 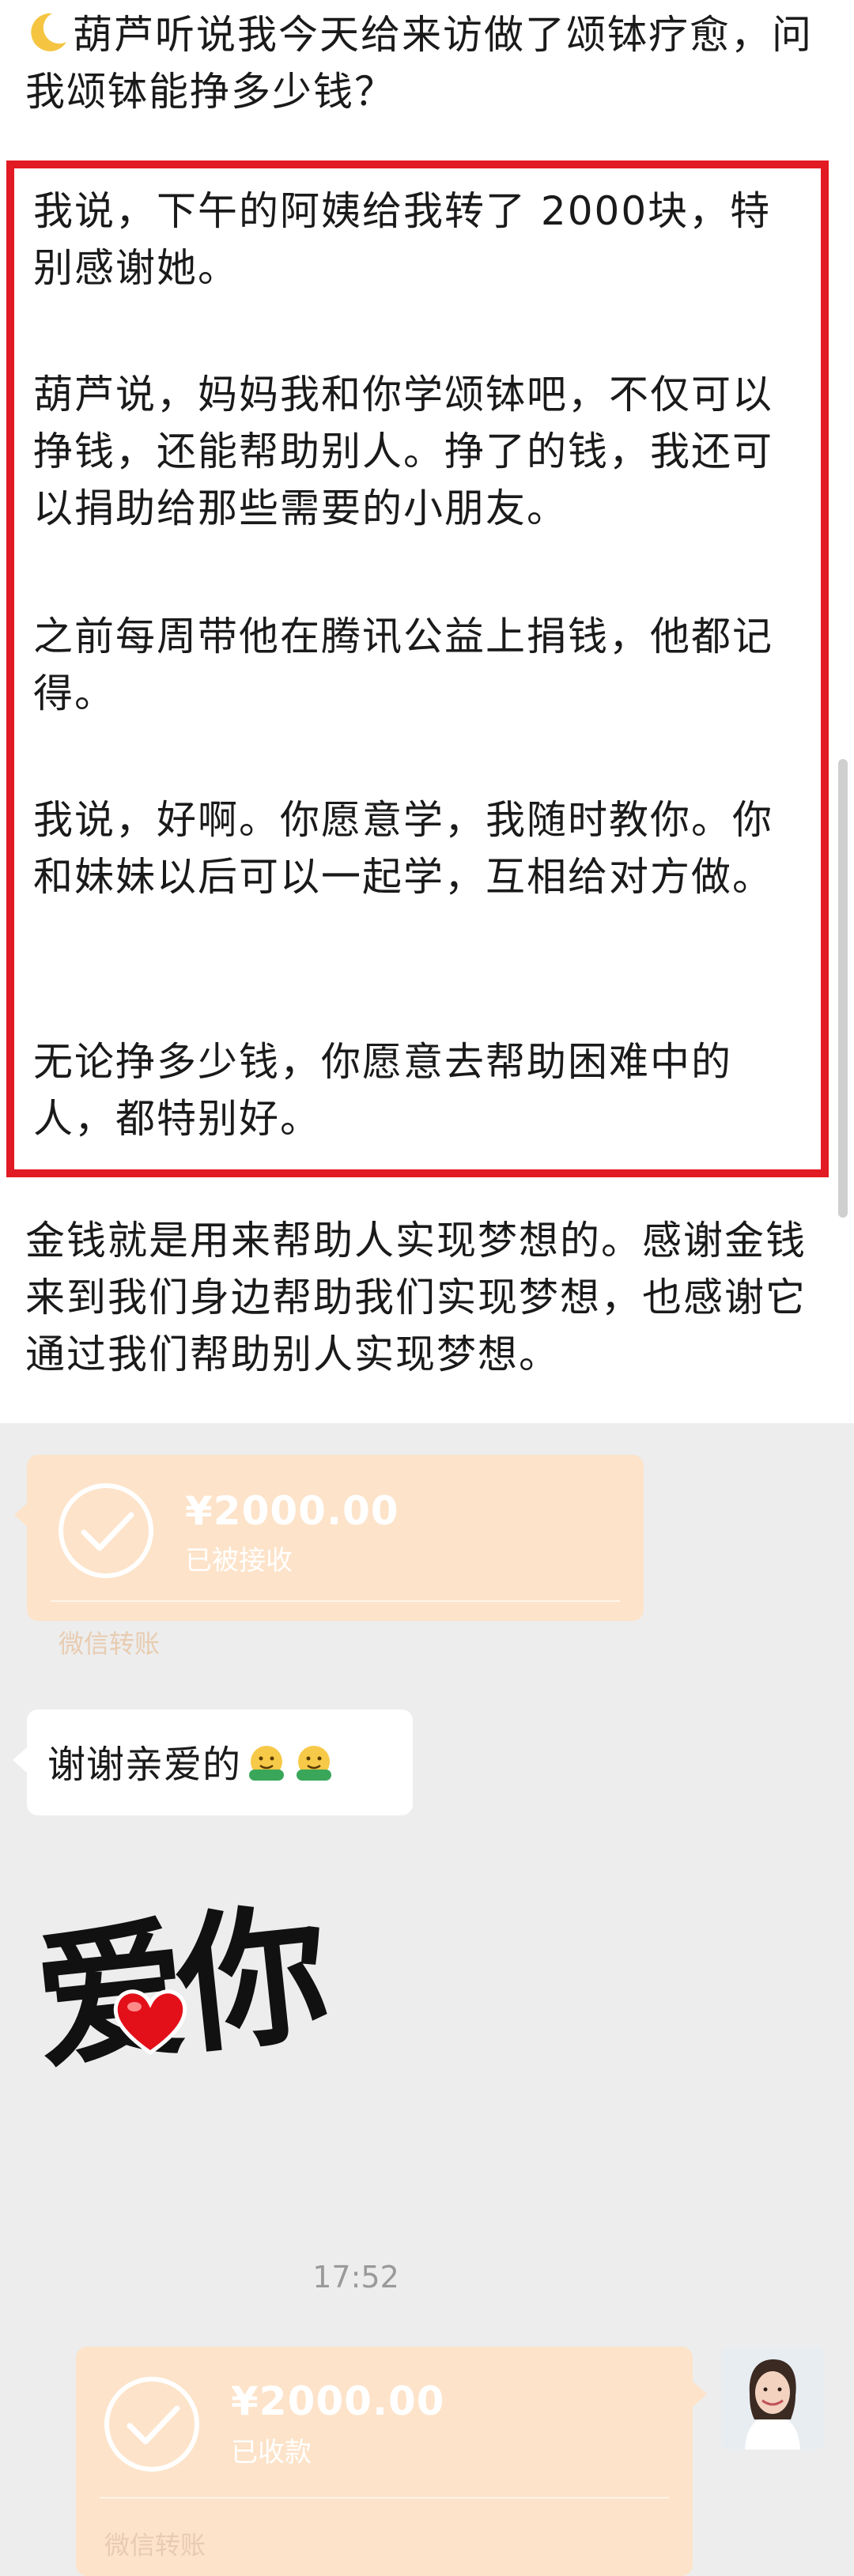 I want to click on highlight-paragraph-5: 无论挣多少钱，你愿意去帮助困难中的人，都特别好。, so click(x=383, y=1090).